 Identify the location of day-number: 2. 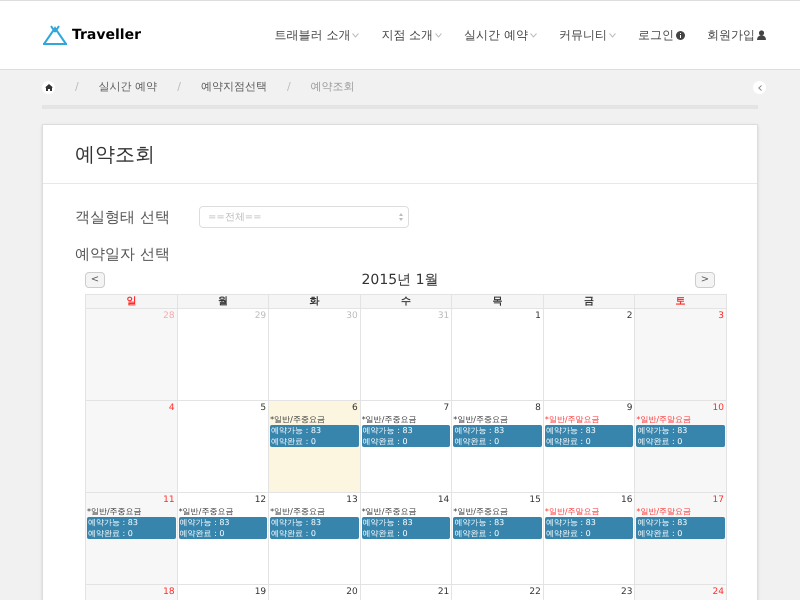
(630, 316).